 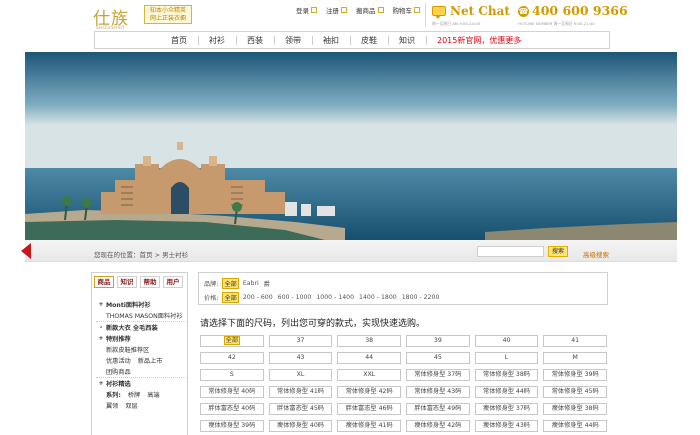 I want to click on size-button: 41, so click(x=575, y=341).